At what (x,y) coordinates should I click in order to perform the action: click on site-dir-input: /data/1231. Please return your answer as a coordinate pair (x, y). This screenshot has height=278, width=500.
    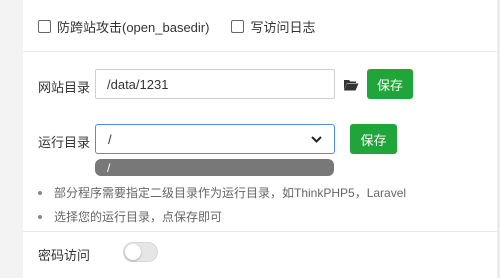
    Looking at the image, I should click on (215, 84).